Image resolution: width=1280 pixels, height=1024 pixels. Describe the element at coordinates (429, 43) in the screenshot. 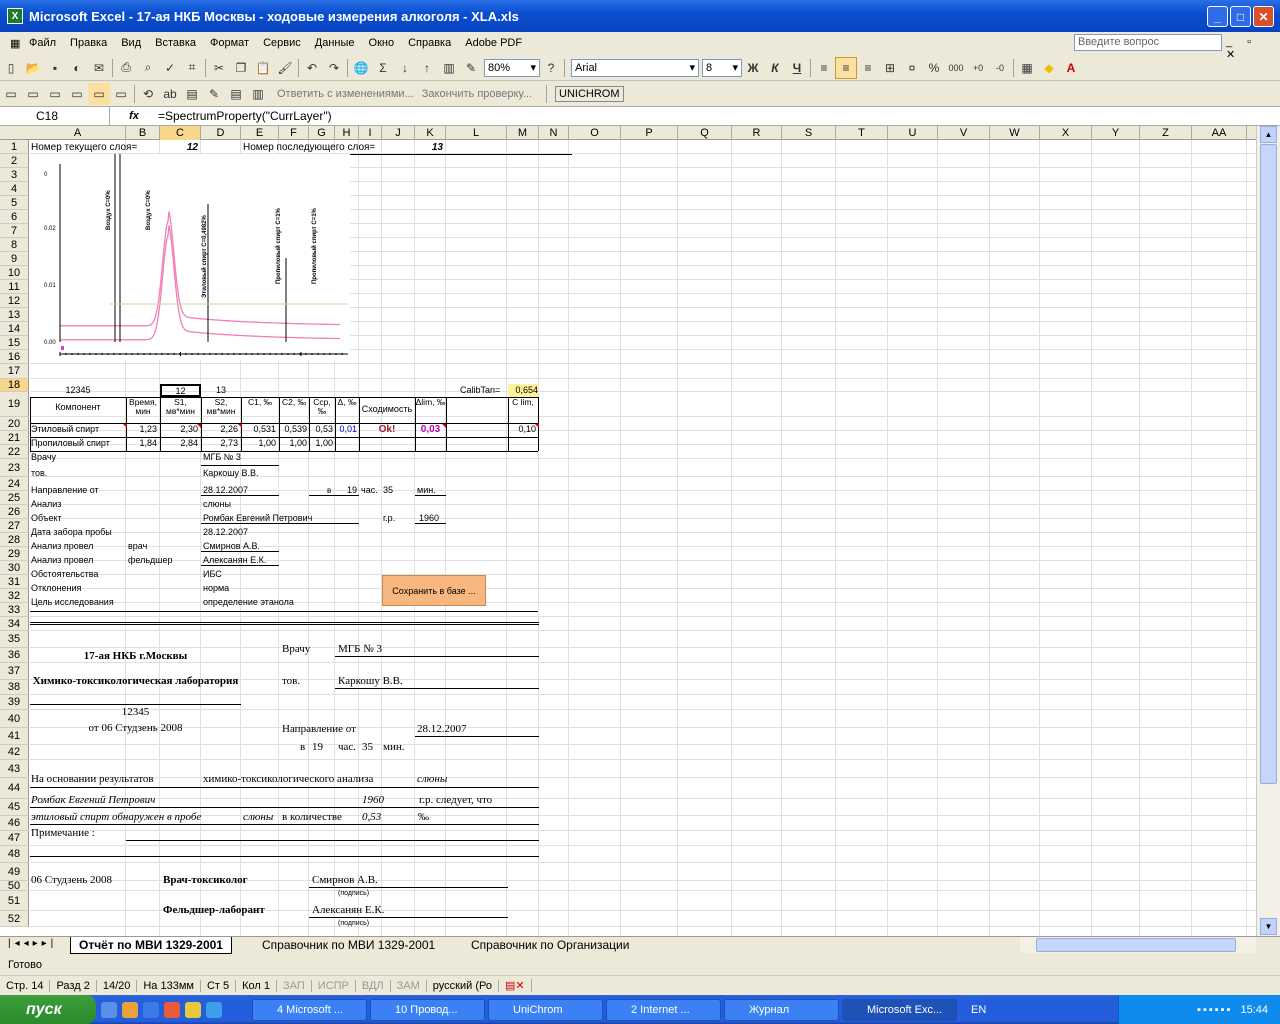

I see `menu-help: Справка` at that location.